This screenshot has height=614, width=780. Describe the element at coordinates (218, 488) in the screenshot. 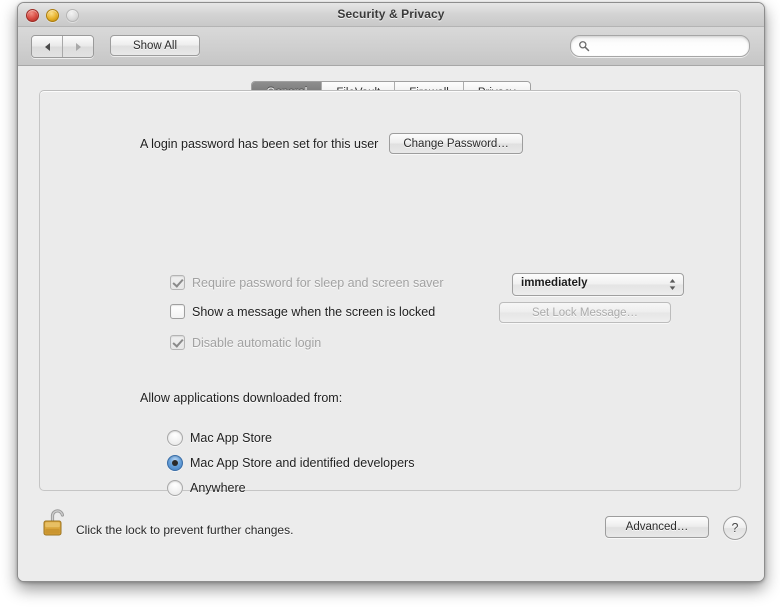

I see `anywhere-label: Anywhere` at that location.